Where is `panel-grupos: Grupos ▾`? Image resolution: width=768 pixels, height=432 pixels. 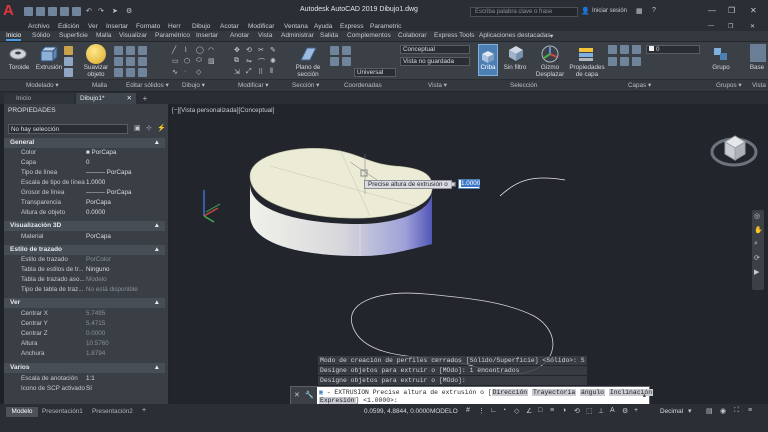 panel-grupos: Grupos ▾ is located at coordinates (729, 85).